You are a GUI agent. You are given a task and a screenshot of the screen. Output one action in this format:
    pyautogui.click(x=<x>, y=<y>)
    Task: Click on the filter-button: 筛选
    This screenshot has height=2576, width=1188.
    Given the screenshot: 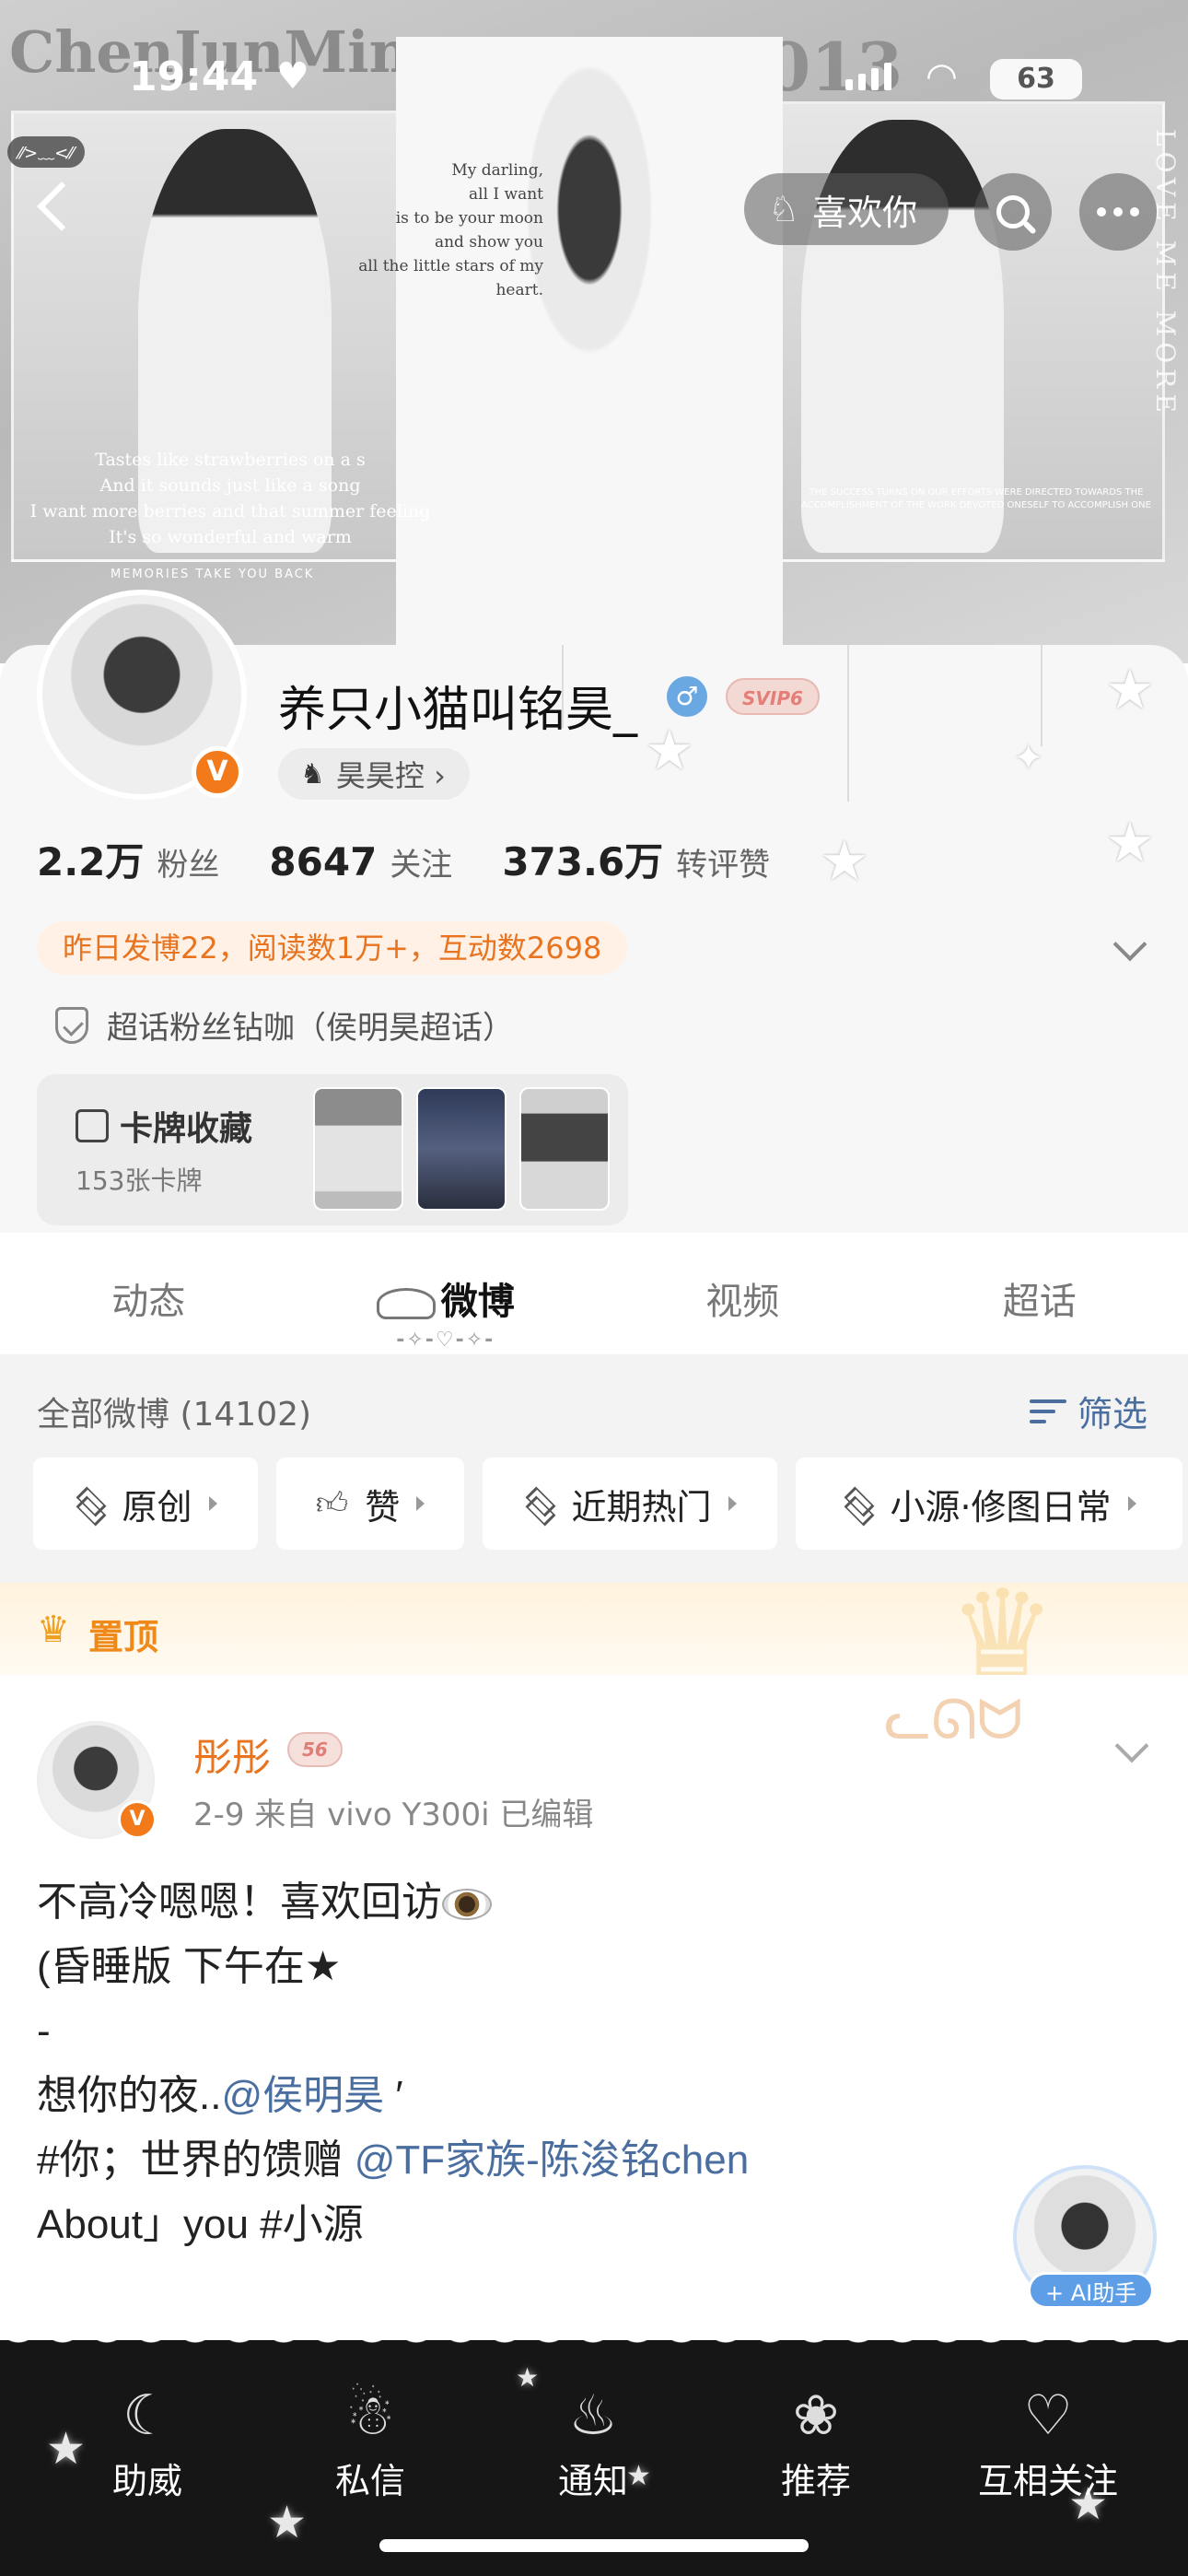 What is the action you would take?
    pyautogui.click(x=1088, y=1411)
    